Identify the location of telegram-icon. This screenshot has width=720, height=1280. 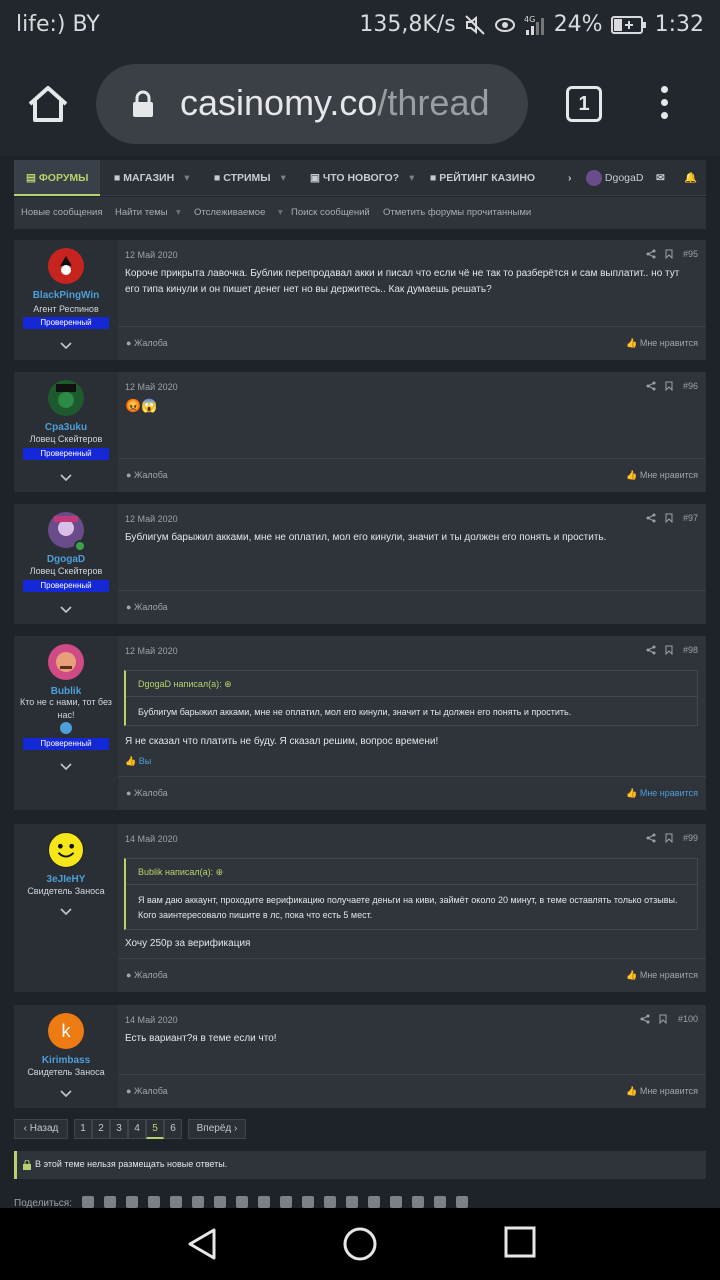
(308, 1202).